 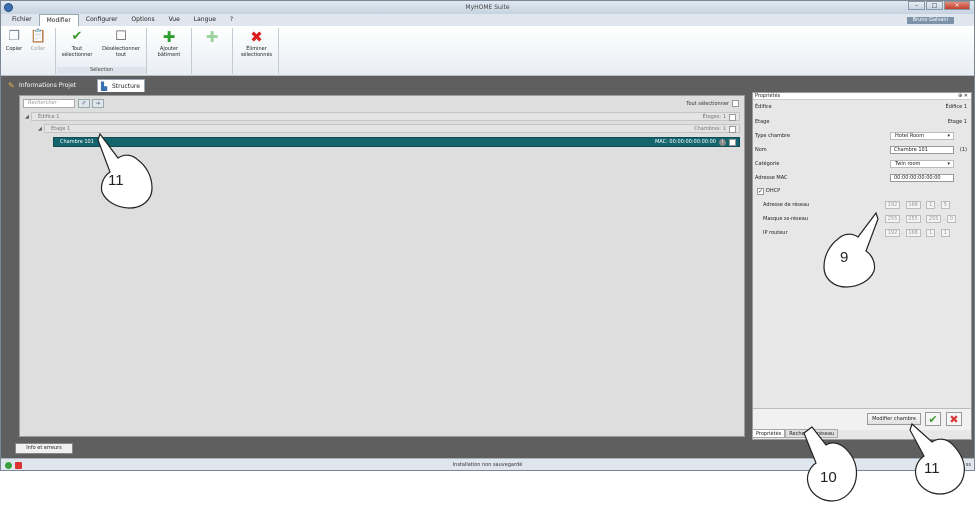 I want to click on callout-number: 11, so click(x=932, y=468).